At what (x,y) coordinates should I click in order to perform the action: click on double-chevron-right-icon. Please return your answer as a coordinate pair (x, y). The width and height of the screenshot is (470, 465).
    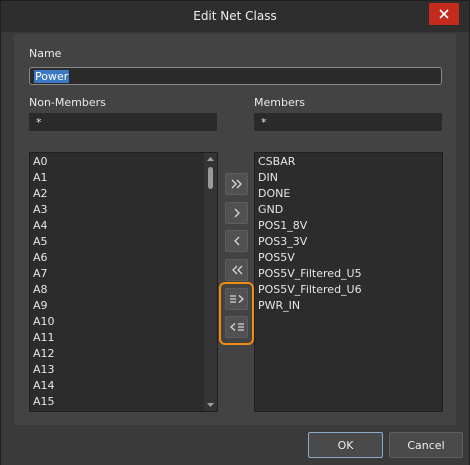
    Looking at the image, I should click on (236, 184).